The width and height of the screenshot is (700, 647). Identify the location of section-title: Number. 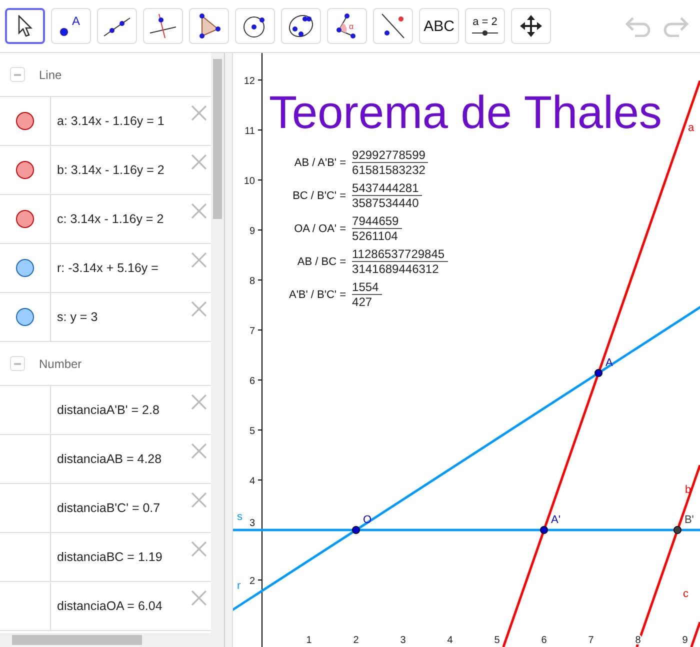
(60, 363).